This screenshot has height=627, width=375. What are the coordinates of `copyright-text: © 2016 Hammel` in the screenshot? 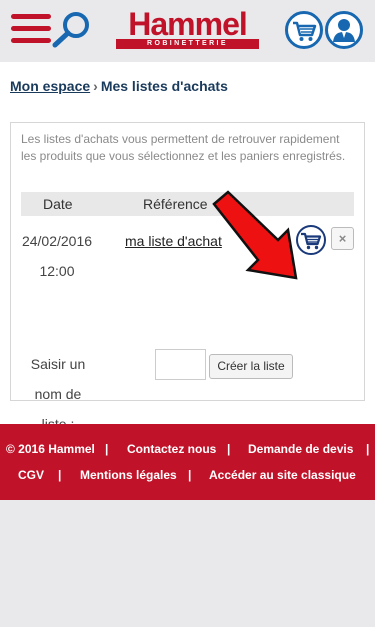 It's located at (50, 449).